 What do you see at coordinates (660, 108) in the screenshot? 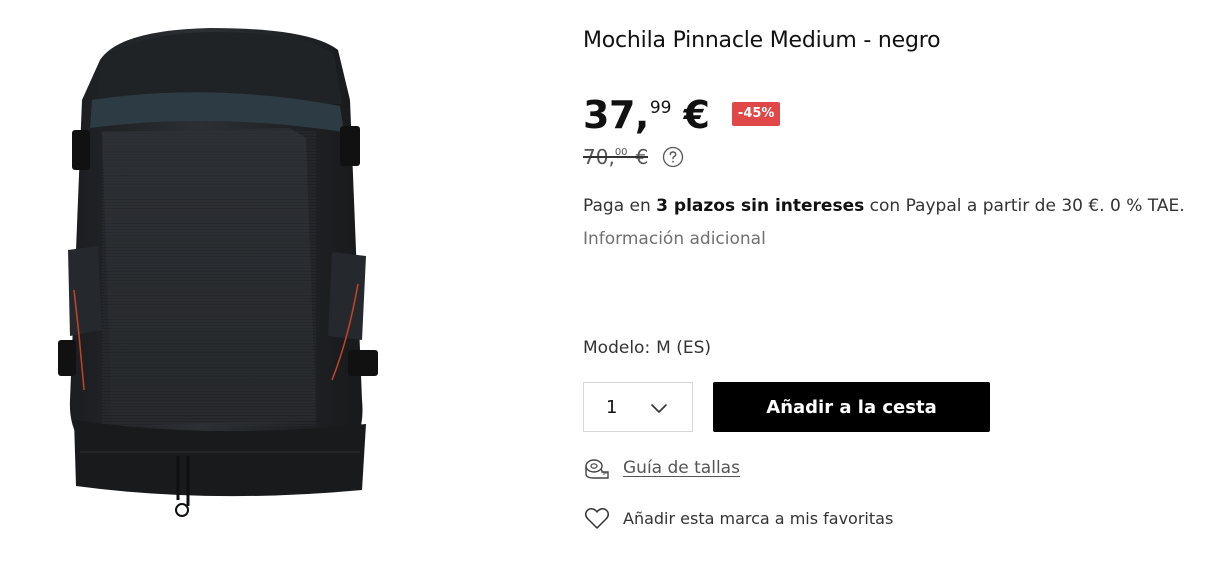
I see `price-decimals: 99` at bounding box center [660, 108].